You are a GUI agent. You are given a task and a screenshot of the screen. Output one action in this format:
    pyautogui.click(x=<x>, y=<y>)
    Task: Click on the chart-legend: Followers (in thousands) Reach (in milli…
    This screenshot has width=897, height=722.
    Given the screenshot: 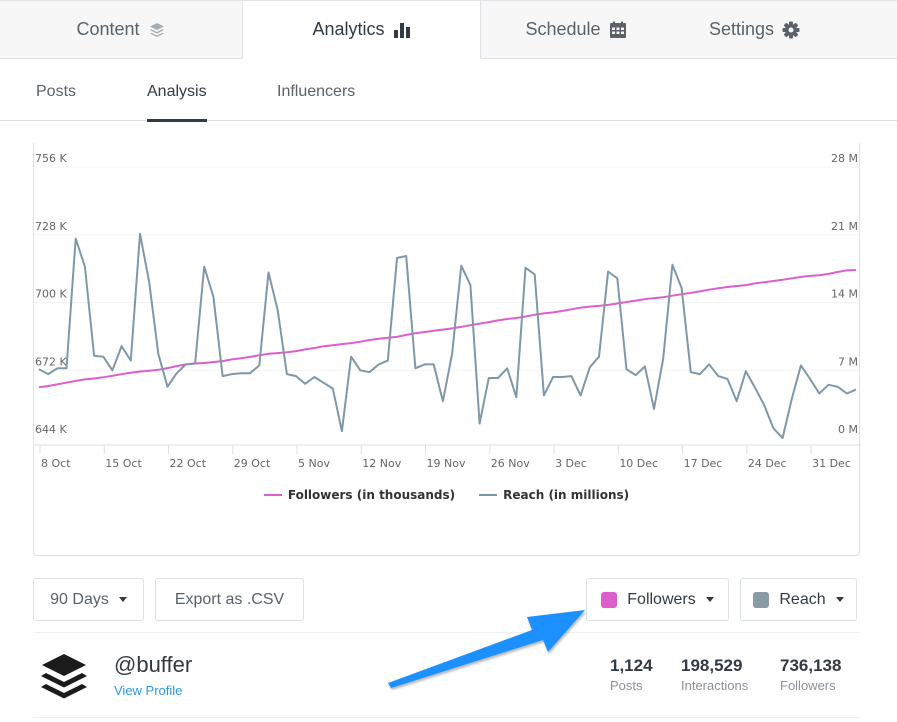 What is the action you would take?
    pyautogui.click(x=446, y=495)
    